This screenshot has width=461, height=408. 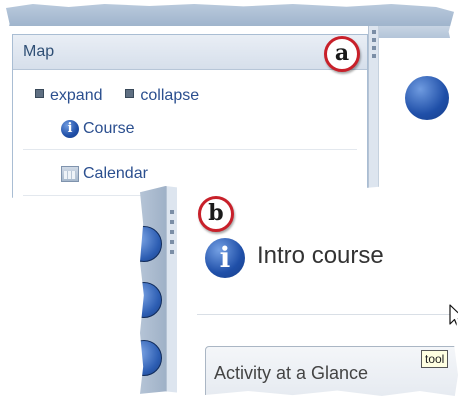 What do you see at coordinates (190, 52) in the screenshot?
I see `sidebar-header: Map` at bounding box center [190, 52].